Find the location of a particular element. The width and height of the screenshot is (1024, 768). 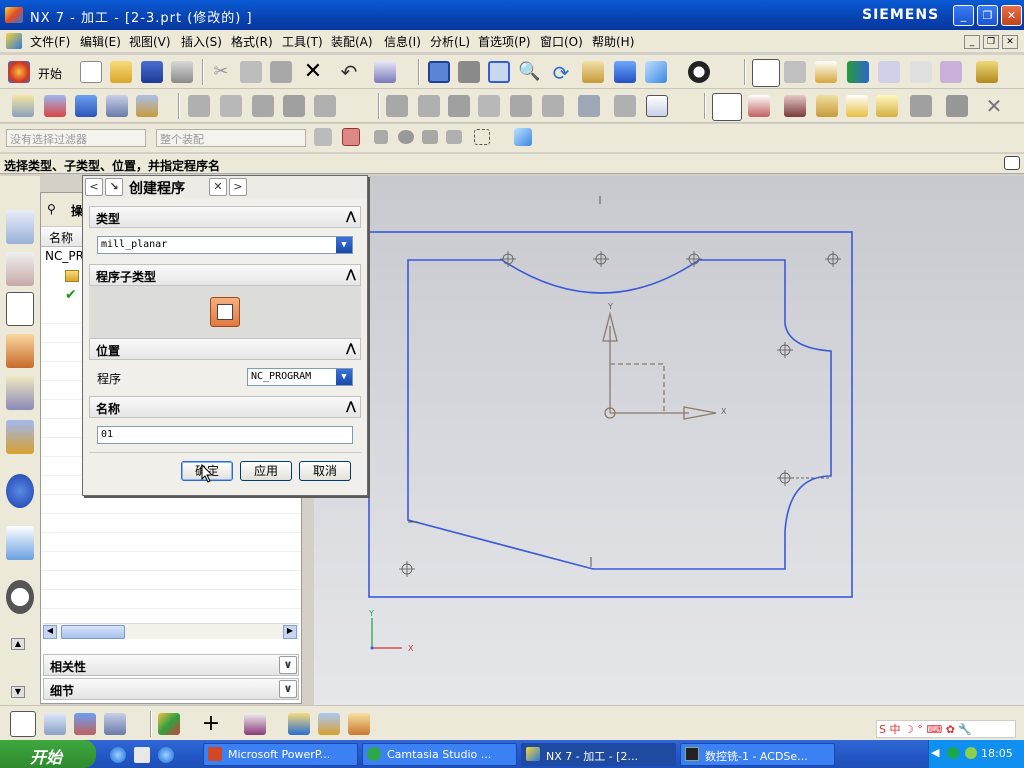

menu-window: 窗口(O) is located at coordinates (561, 41).